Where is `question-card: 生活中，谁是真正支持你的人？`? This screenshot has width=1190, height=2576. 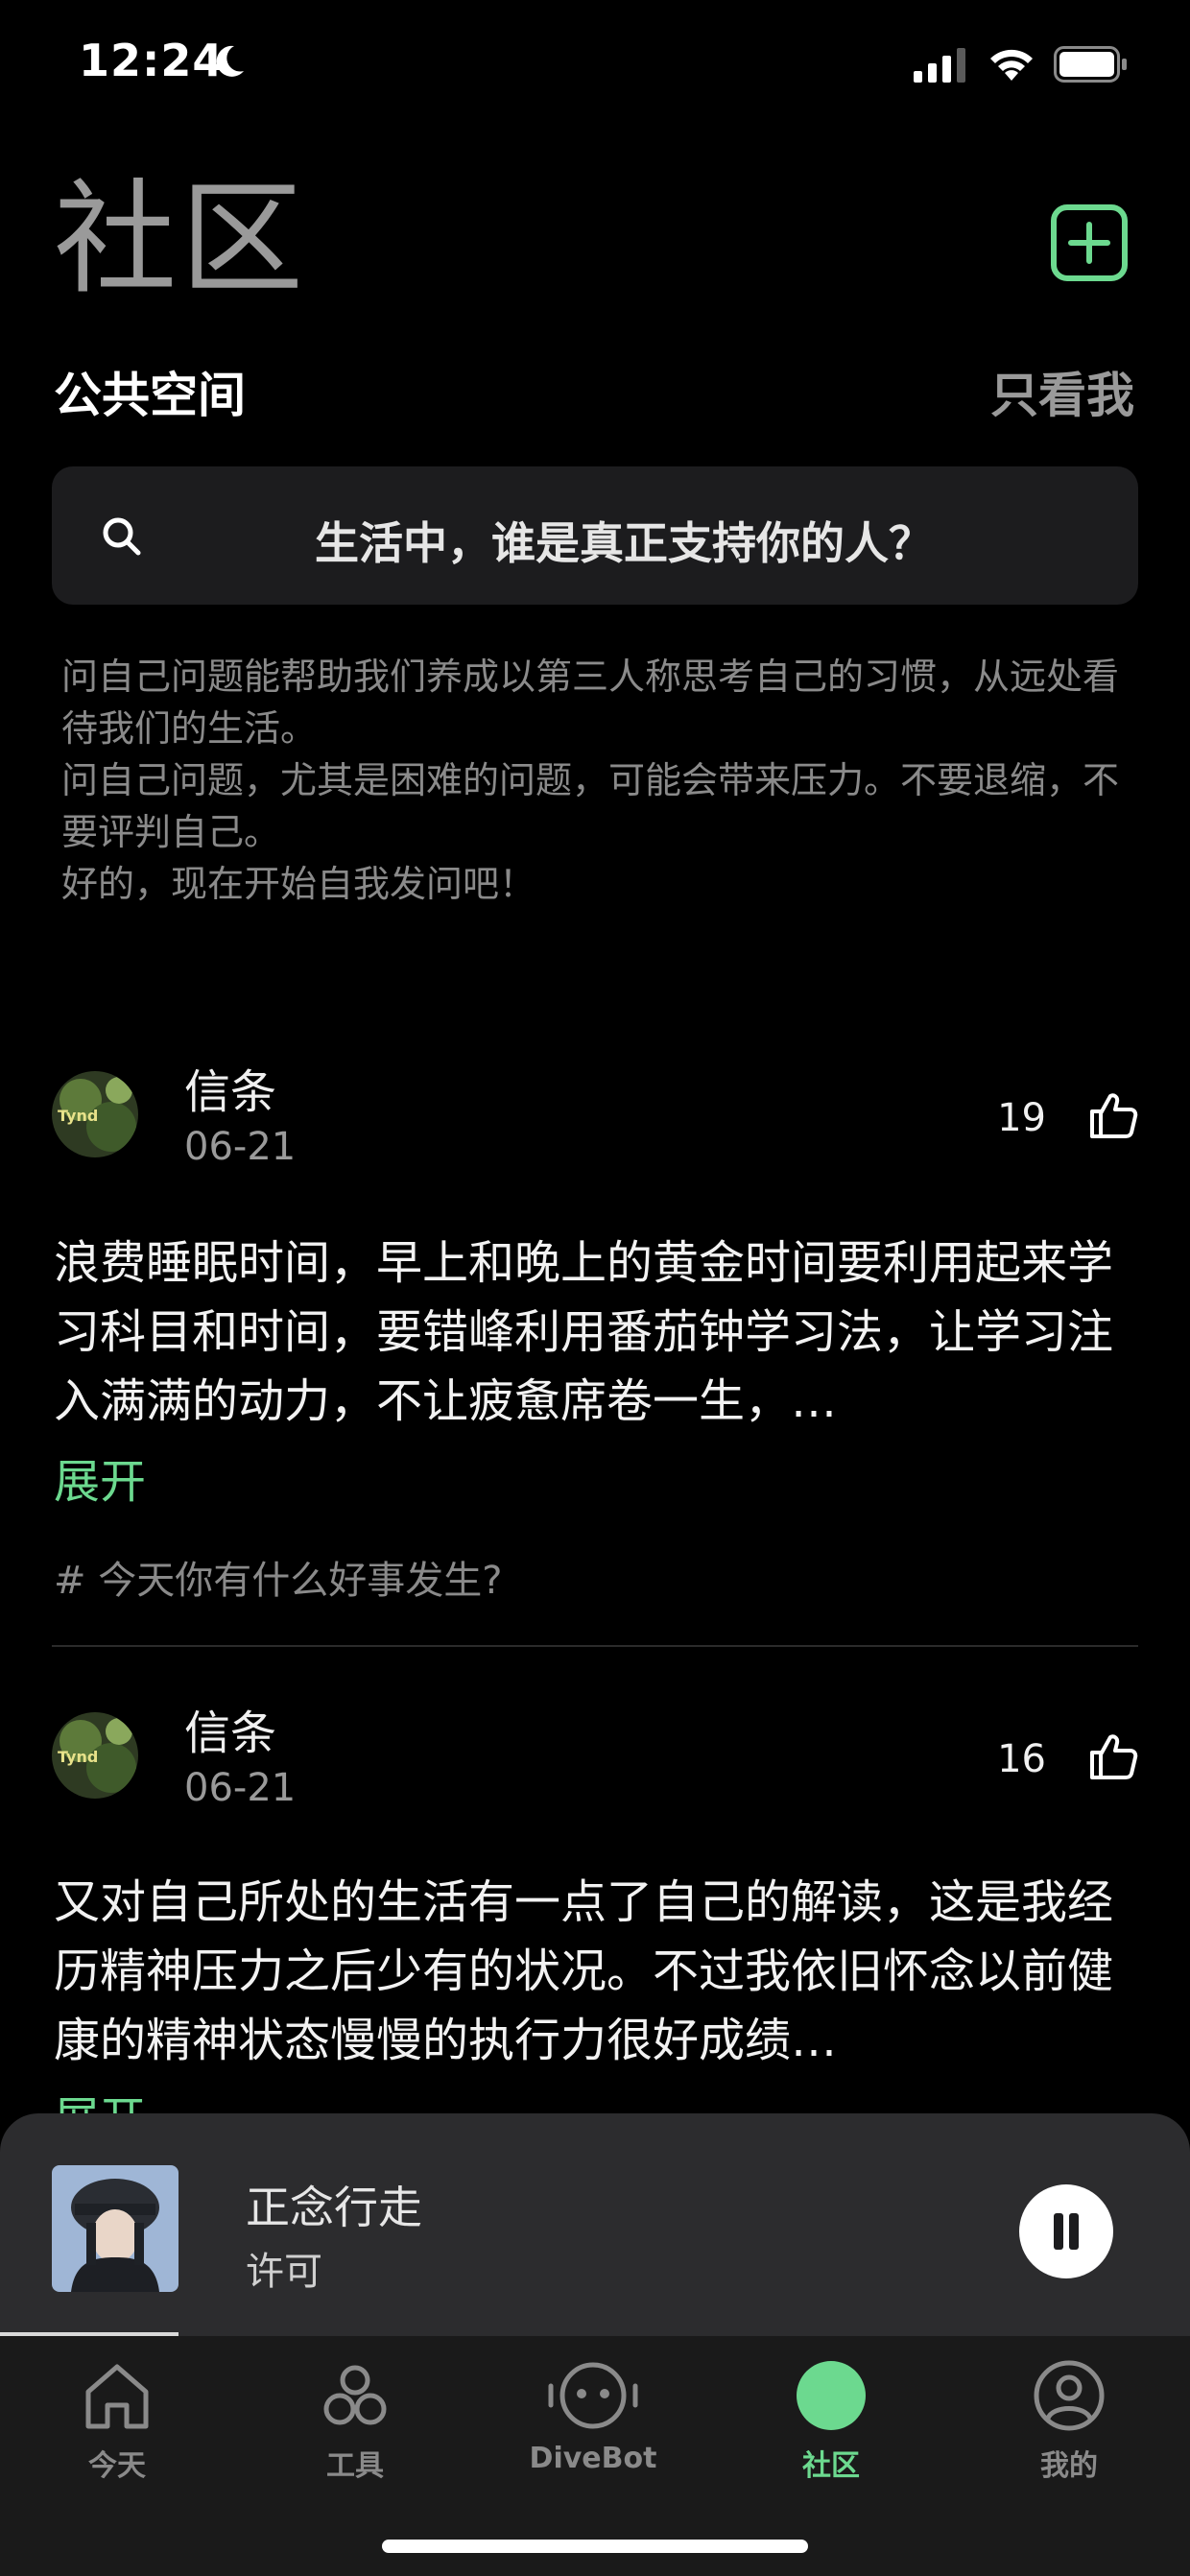 question-card: 生活中，谁是真正支持你的人？ is located at coordinates (595, 535).